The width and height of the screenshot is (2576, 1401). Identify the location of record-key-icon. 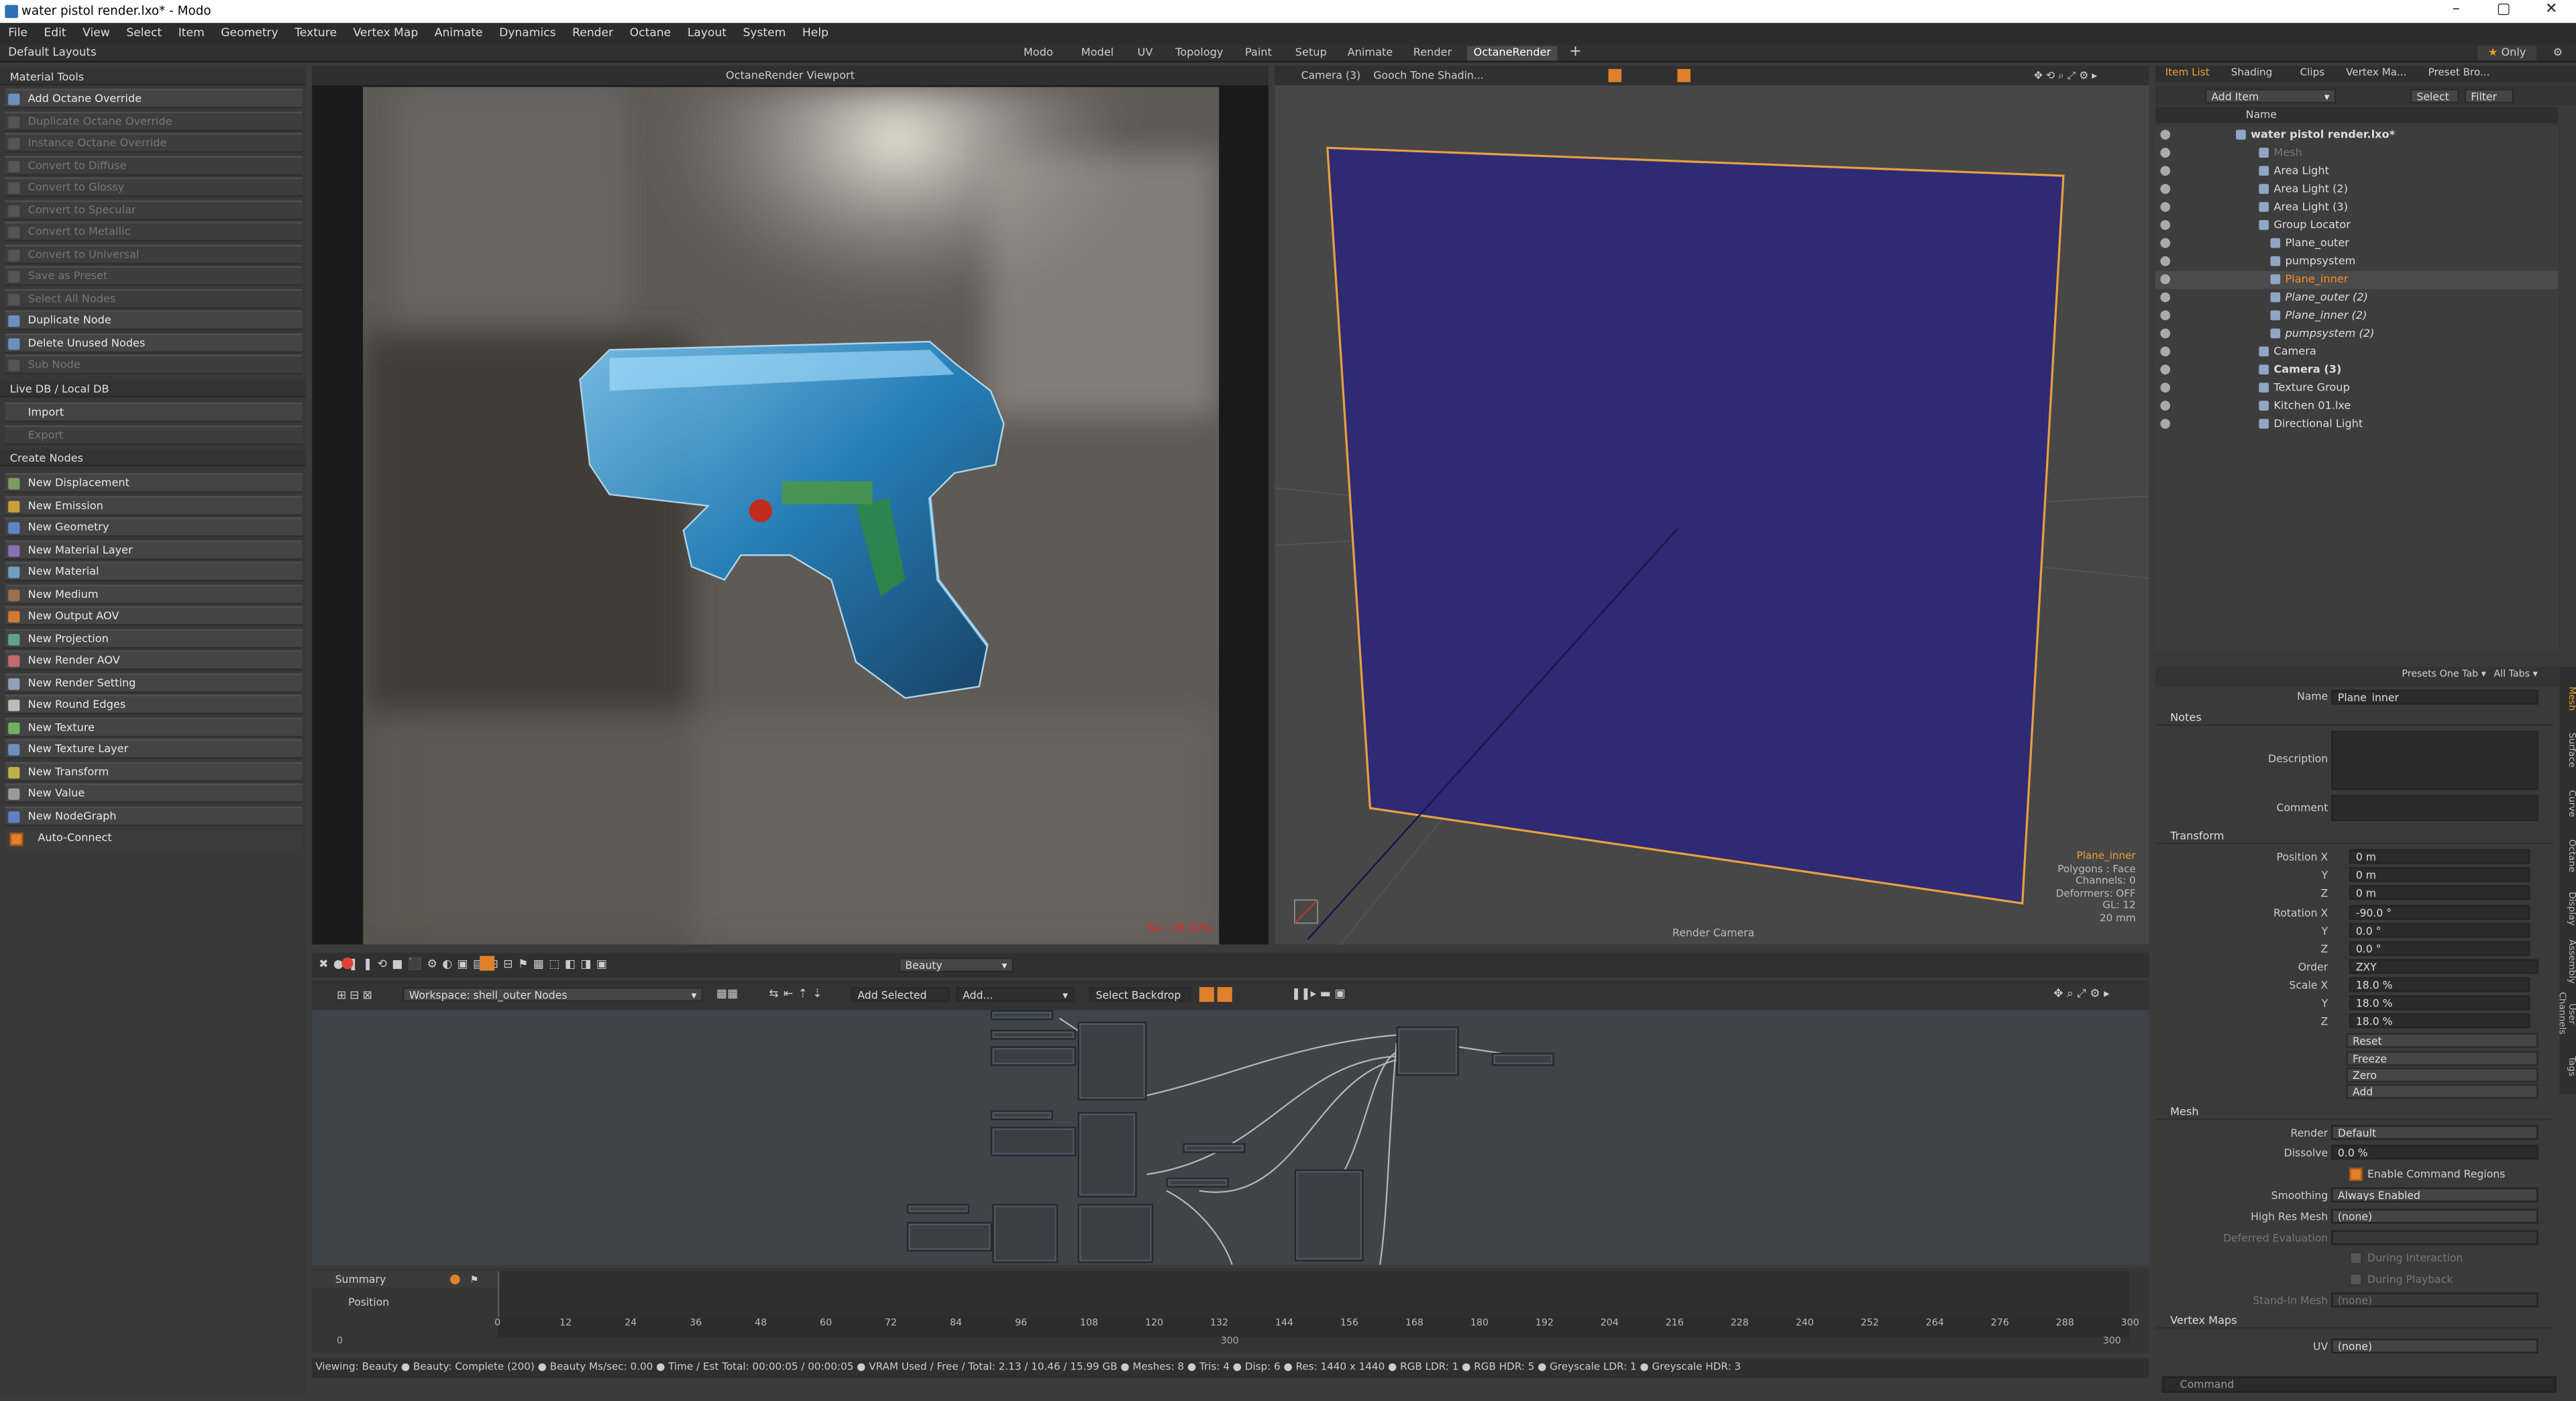
(455, 1279).